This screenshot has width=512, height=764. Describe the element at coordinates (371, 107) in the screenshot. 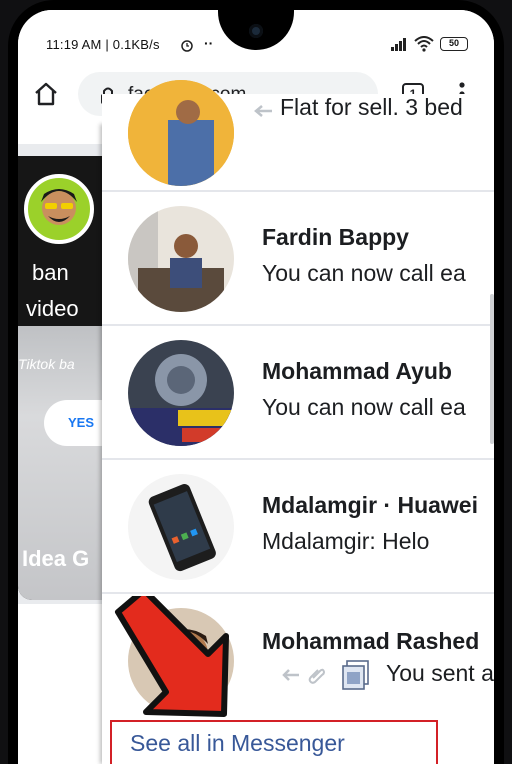

I see `conversation-snippet: Flat for sell. 3 bed` at that location.